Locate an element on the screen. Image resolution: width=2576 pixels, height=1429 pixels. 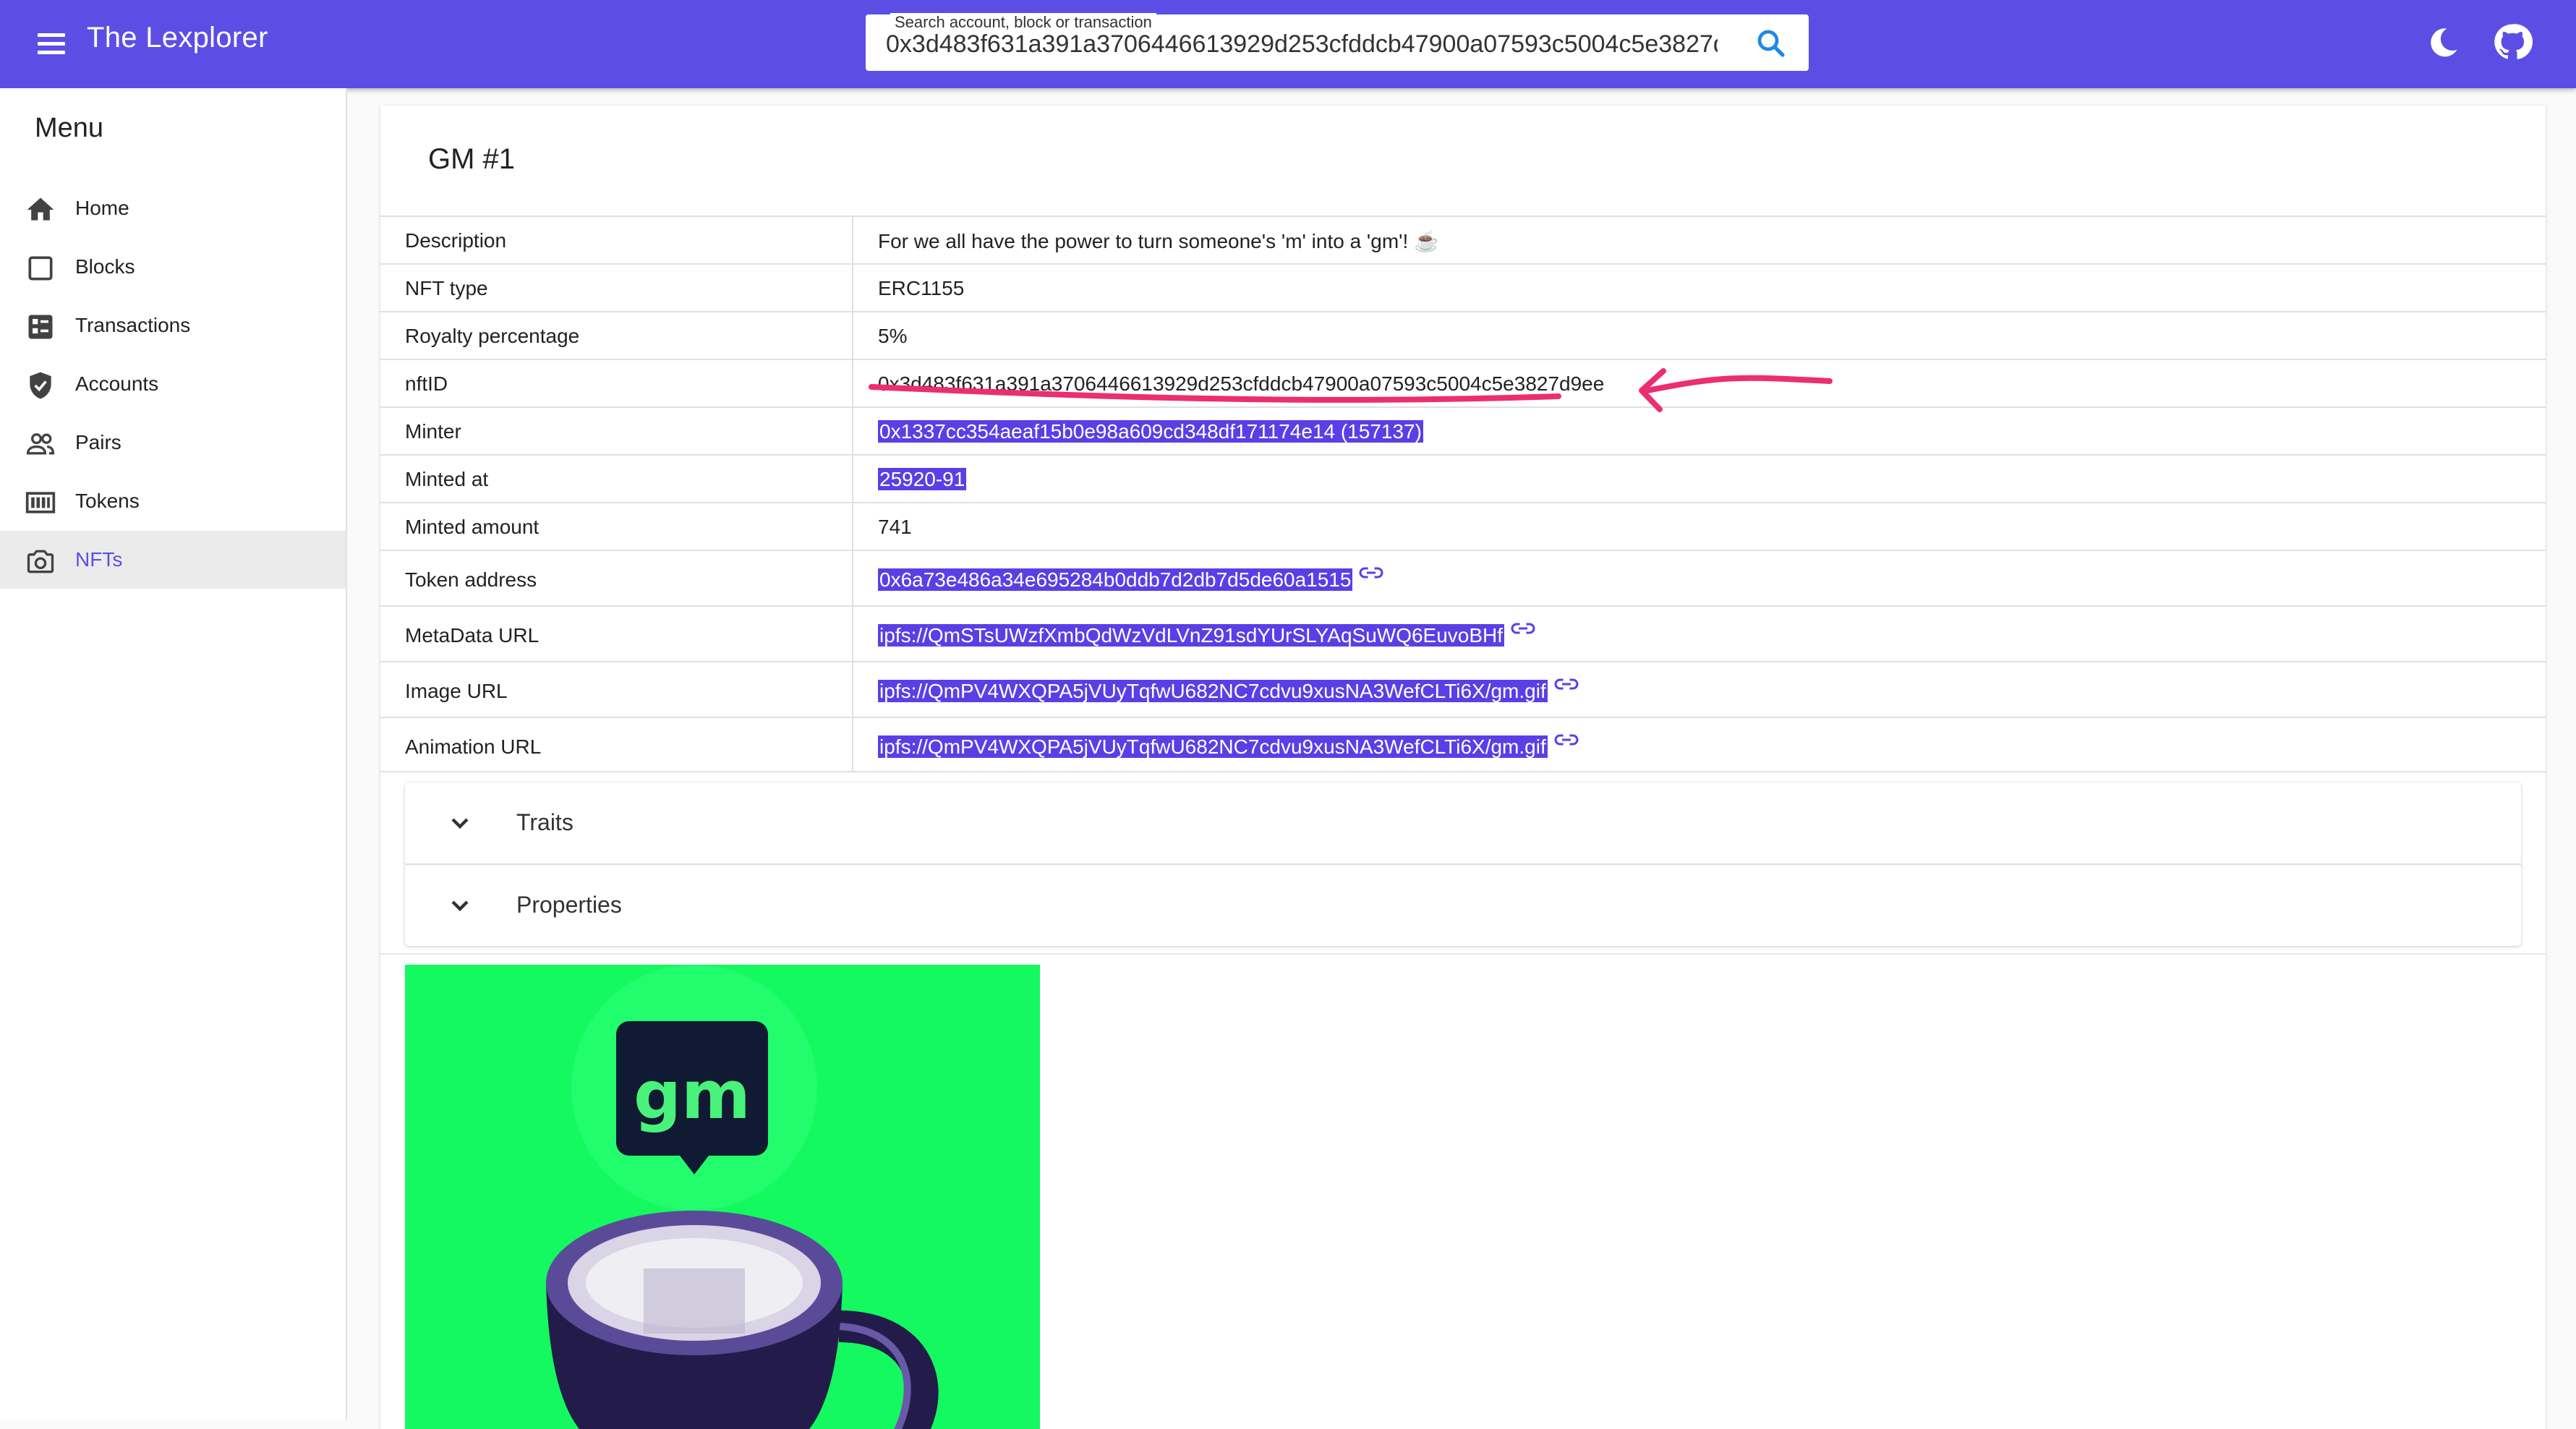
nft-image: gm is located at coordinates (722, 1197).